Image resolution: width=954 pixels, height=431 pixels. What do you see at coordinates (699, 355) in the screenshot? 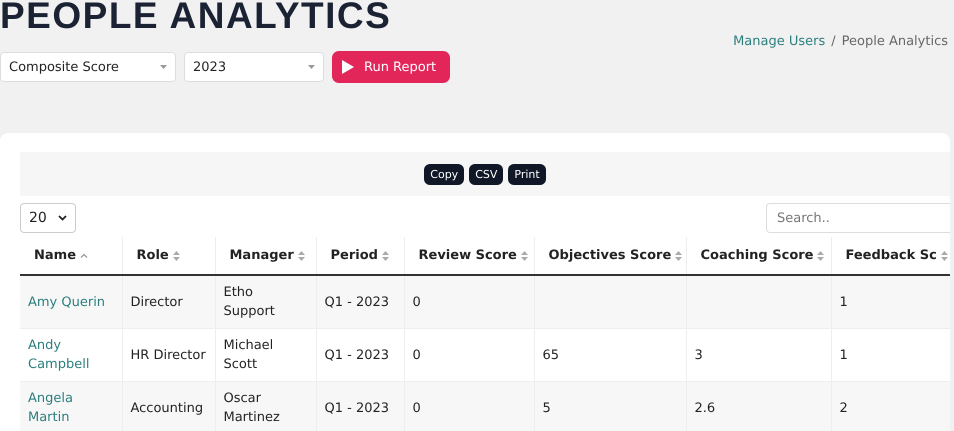
I see `table-cell-text: 3` at bounding box center [699, 355].